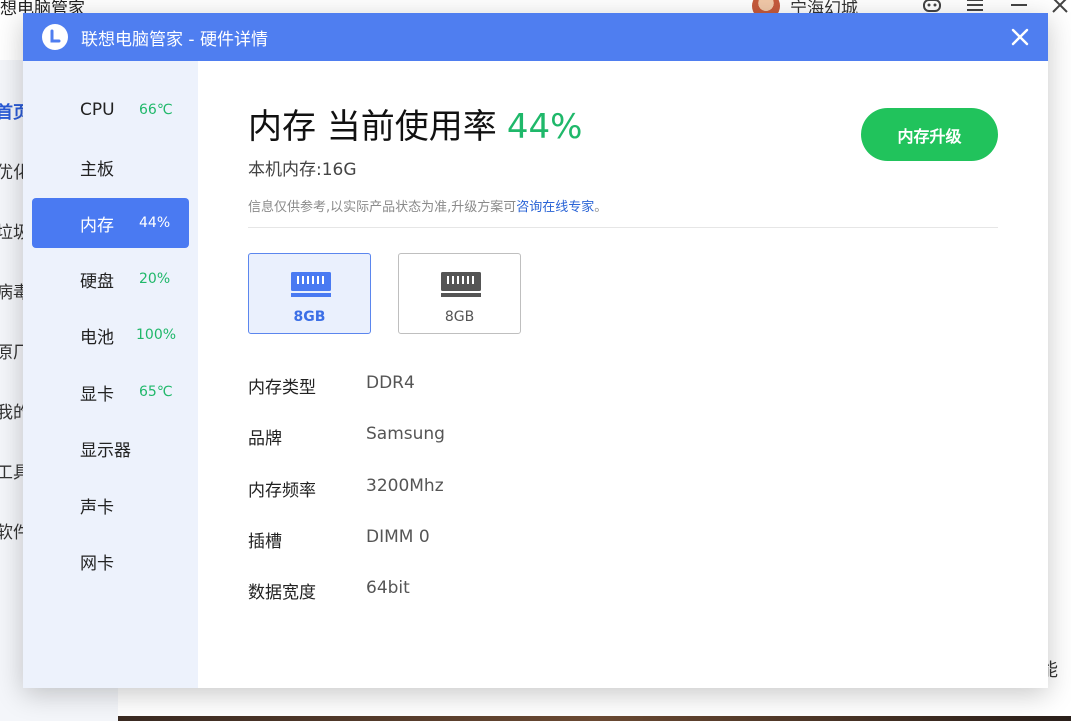 Image resolution: width=1071 pixels, height=721 pixels. Describe the element at coordinates (302, 170) in the screenshot. I see `installed-memory: 本机内存:16G` at that location.